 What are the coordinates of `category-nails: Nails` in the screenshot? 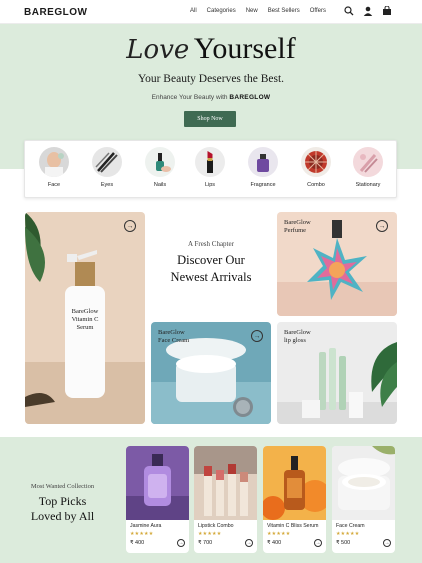 It's located at (160, 167).